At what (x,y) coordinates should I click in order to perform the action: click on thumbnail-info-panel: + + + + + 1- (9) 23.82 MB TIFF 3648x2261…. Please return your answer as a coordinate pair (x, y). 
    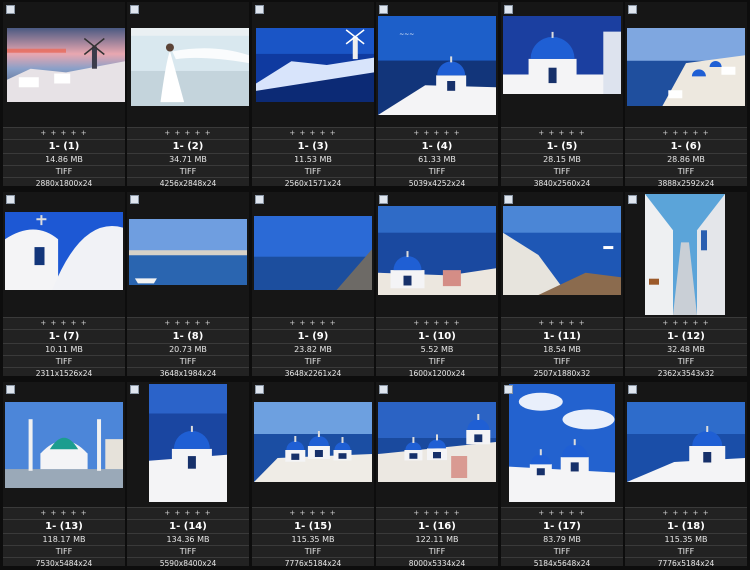
    Looking at the image, I should click on (313, 347).